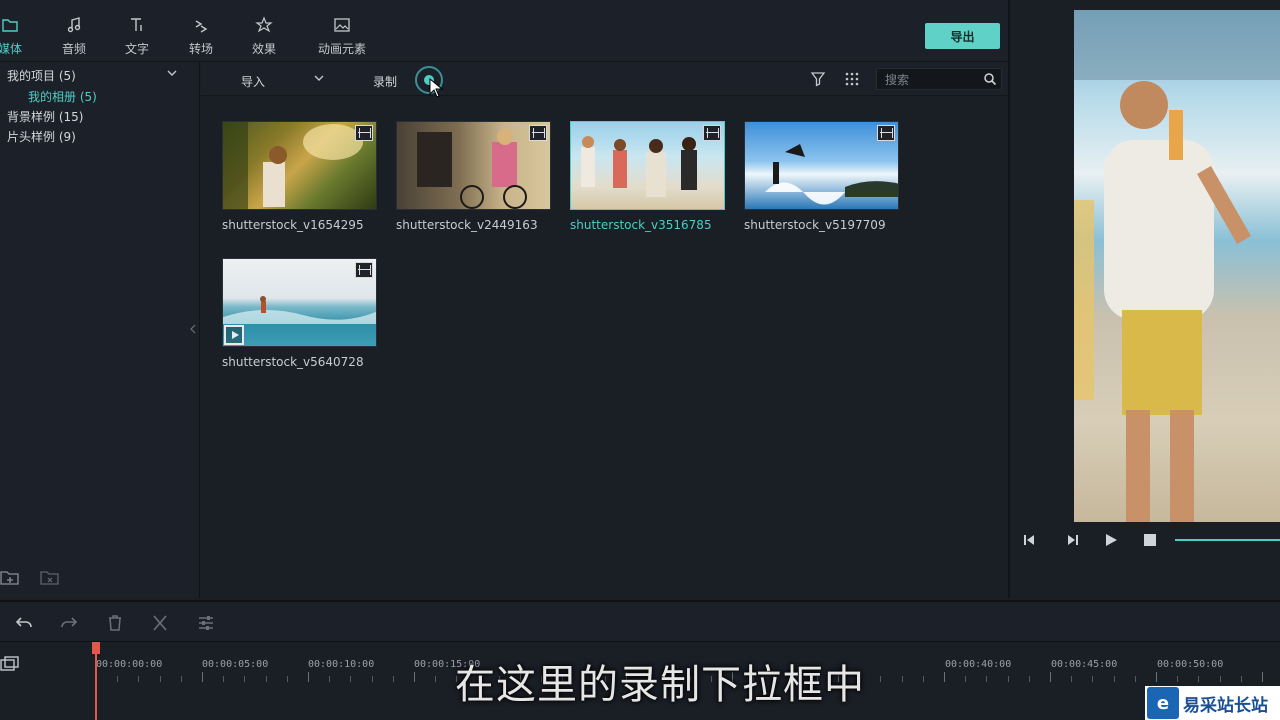 This screenshot has height=720, width=1280. What do you see at coordinates (41, 136) in the screenshot?
I see `sidebar-item-intro-samples: 片头样例 (9)` at bounding box center [41, 136].